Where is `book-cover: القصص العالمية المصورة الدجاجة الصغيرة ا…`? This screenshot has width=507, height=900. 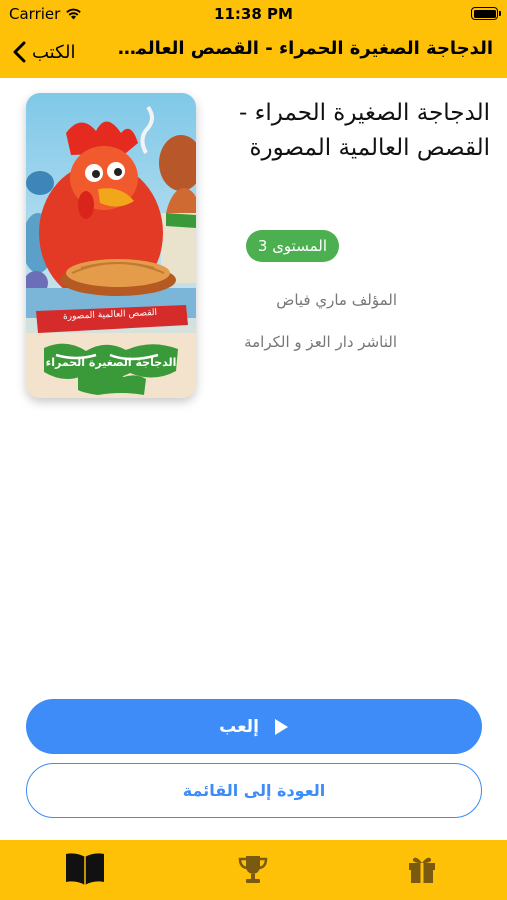 book-cover: القصص العالمية المصورة الدجاجة الصغيرة ا… is located at coordinates (111, 245).